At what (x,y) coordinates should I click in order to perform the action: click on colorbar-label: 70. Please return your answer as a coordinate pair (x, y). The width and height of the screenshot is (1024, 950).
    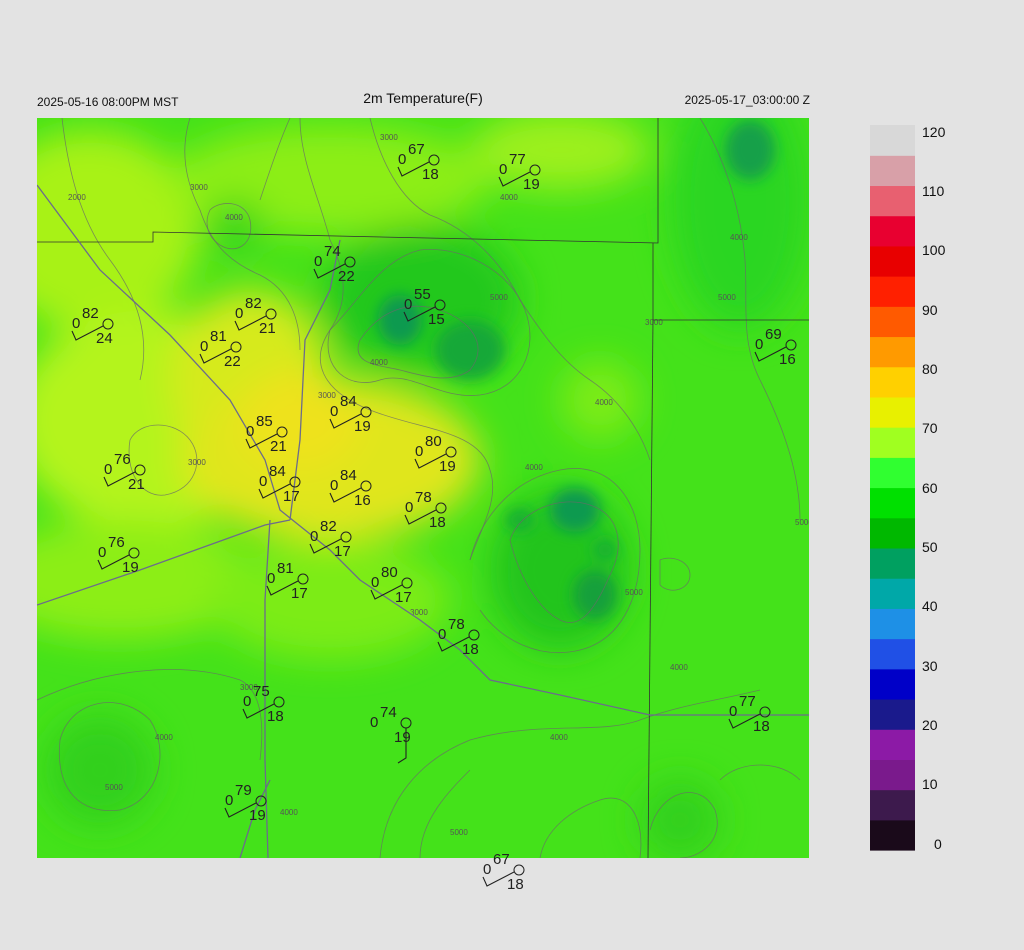
    Looking at the image, I should click on (930, 428).